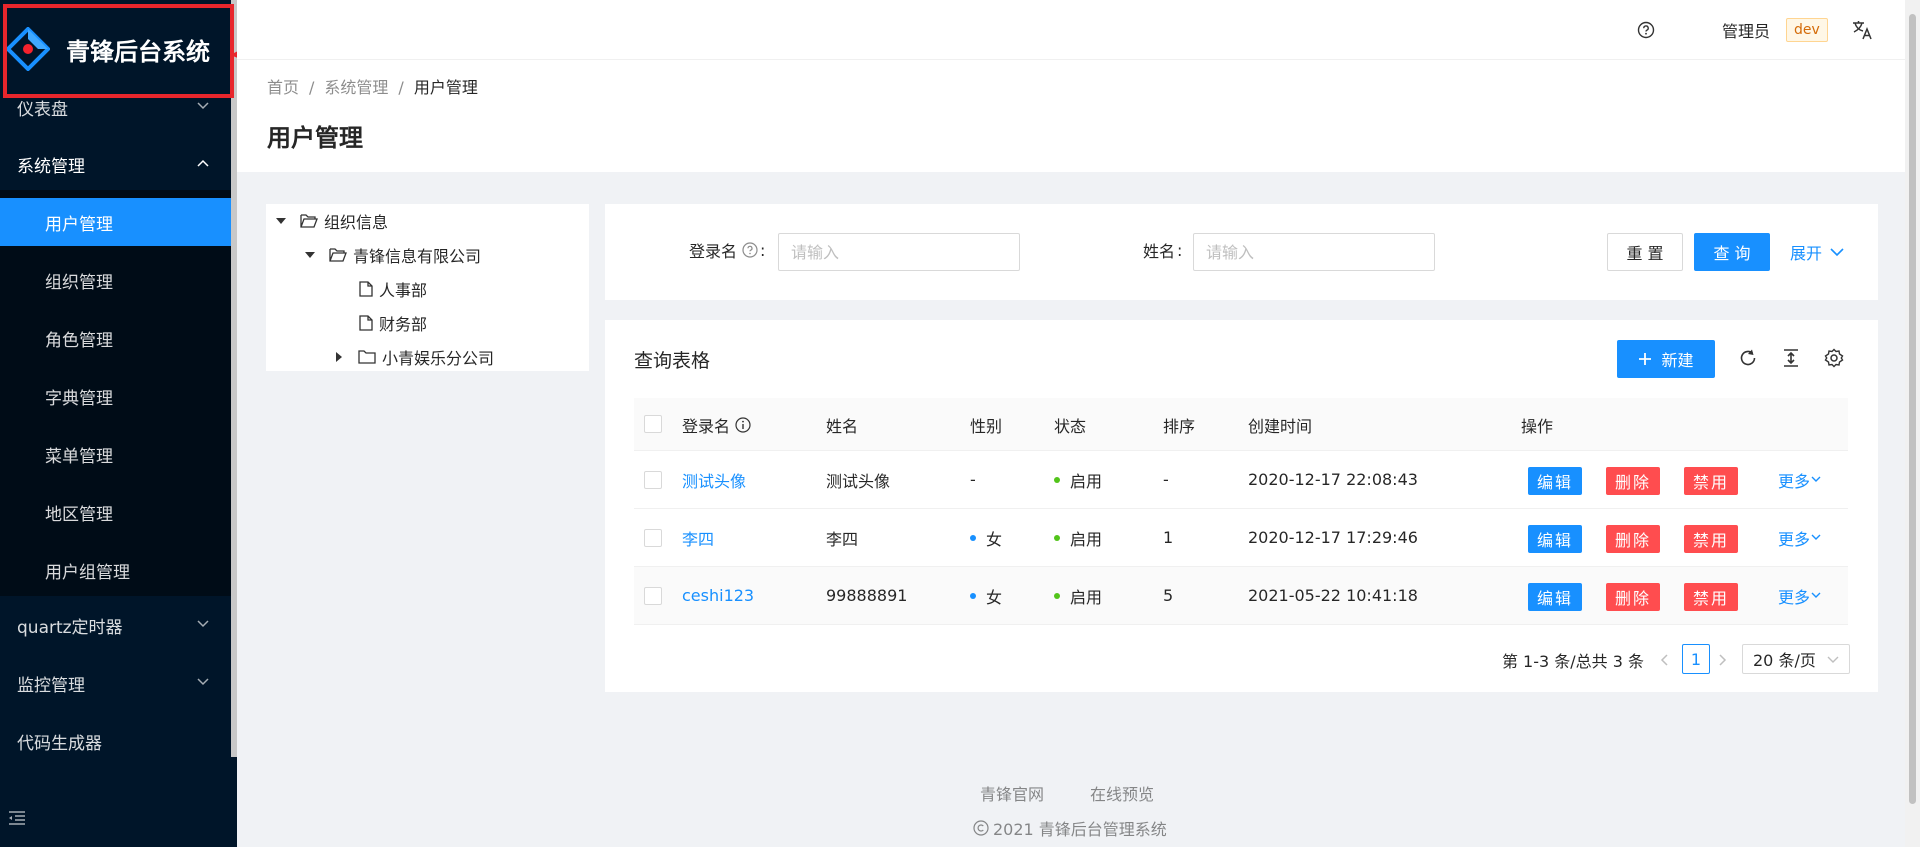 The width and height of the screenshot is (1920, 847). Describe the element at coordinates (1666, 359) in the screenshot. I see `new-button: 新建` at that location.